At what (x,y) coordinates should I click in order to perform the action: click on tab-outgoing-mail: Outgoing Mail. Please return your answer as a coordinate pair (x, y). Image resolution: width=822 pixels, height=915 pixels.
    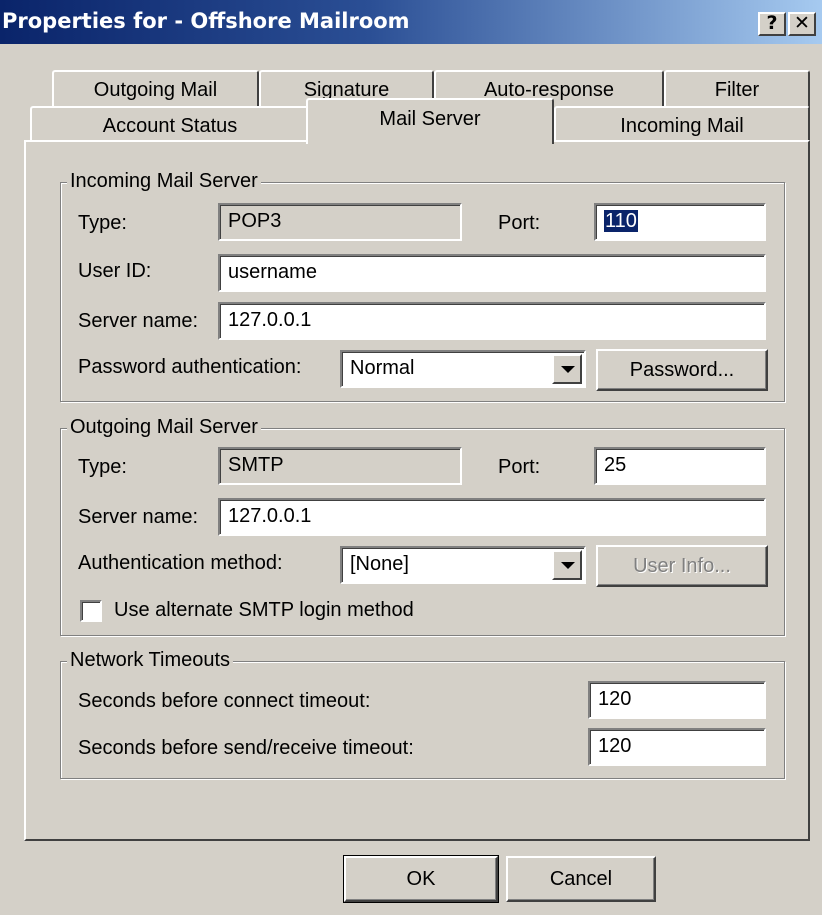
    Looking at the image, I should click on (155, 90).